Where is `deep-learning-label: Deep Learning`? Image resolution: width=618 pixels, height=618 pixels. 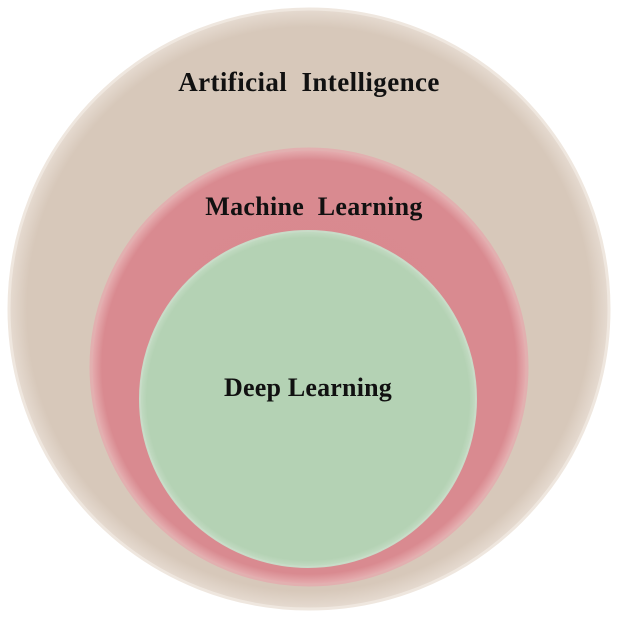
deep-learning-label: Deep Learning is located at coordinates (308, 387).